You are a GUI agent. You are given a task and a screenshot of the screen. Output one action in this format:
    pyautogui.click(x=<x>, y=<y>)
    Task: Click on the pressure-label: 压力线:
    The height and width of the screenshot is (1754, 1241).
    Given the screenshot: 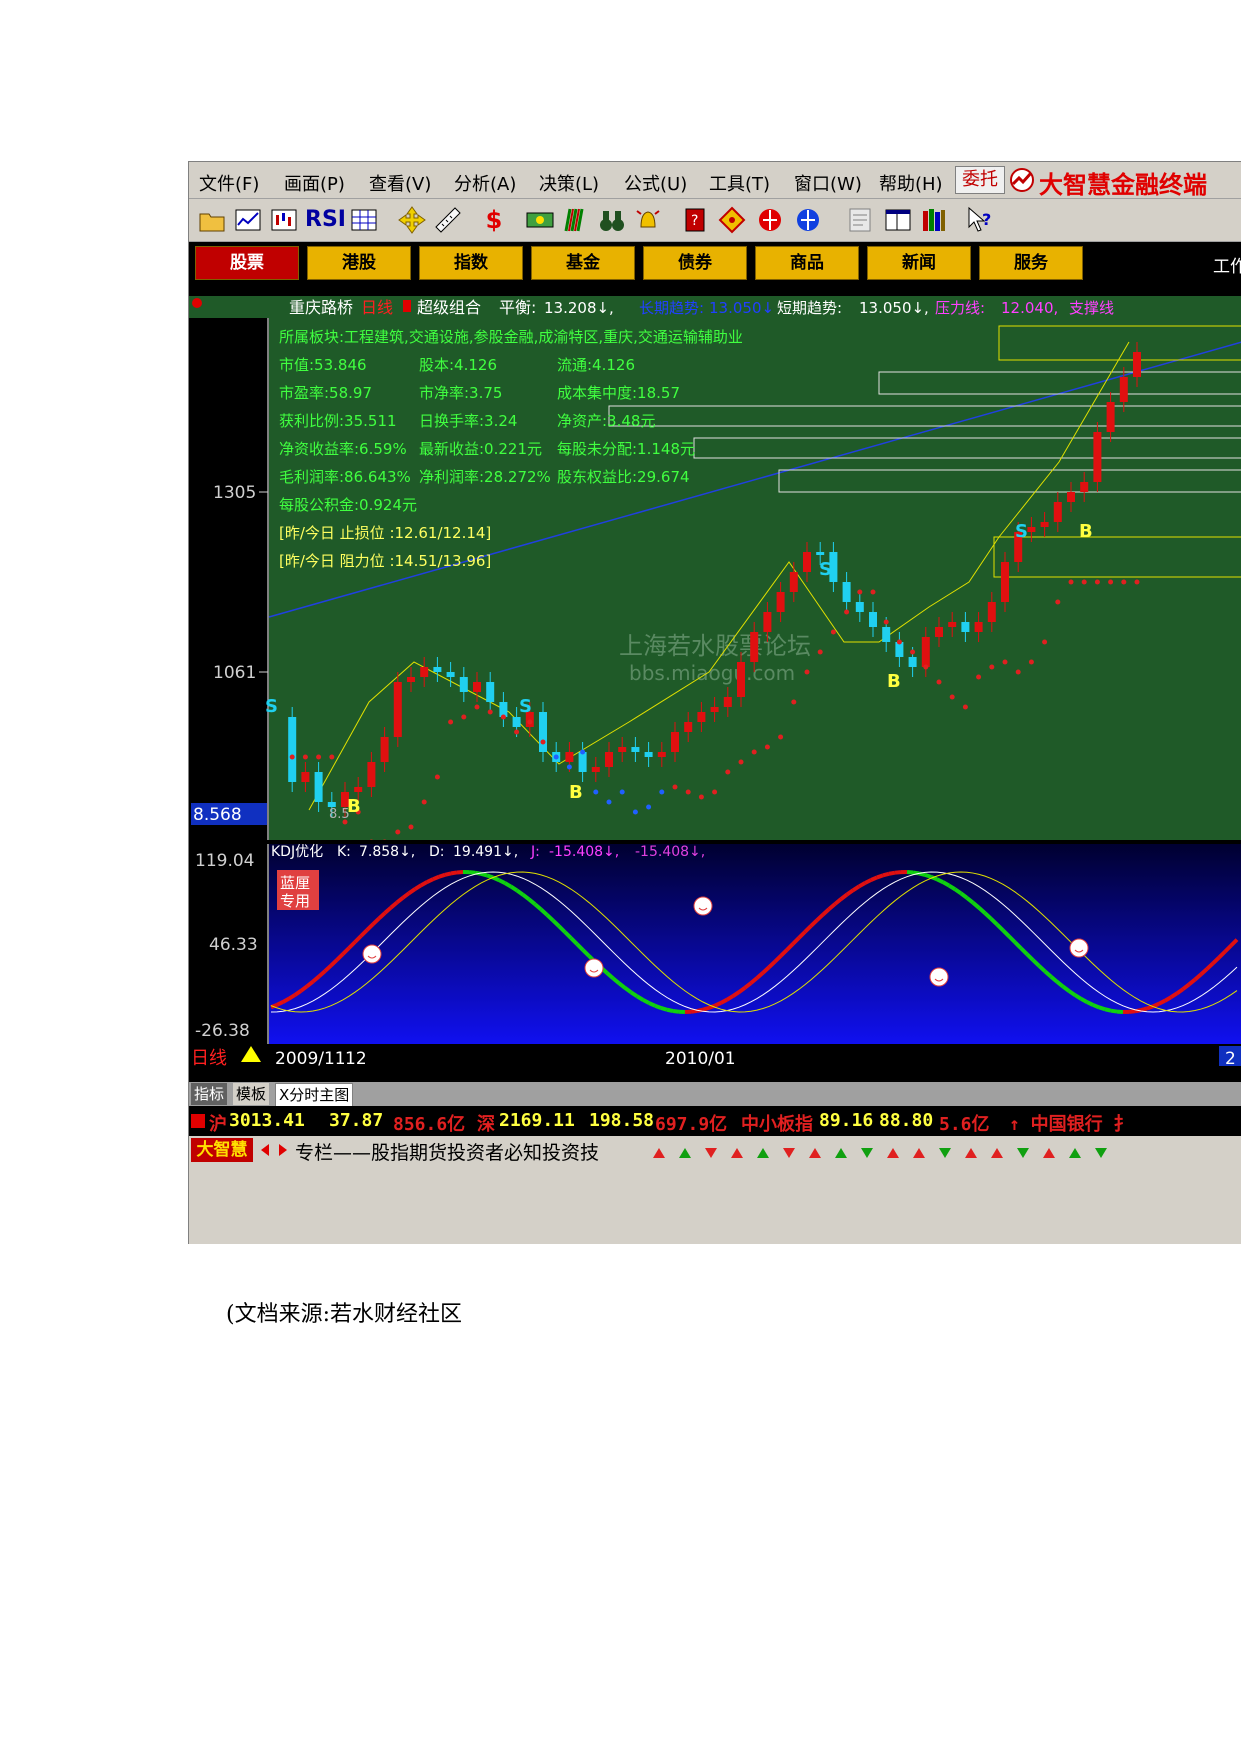 What is the action you would take?
    pyautogui.click(x=960, y=308)
    